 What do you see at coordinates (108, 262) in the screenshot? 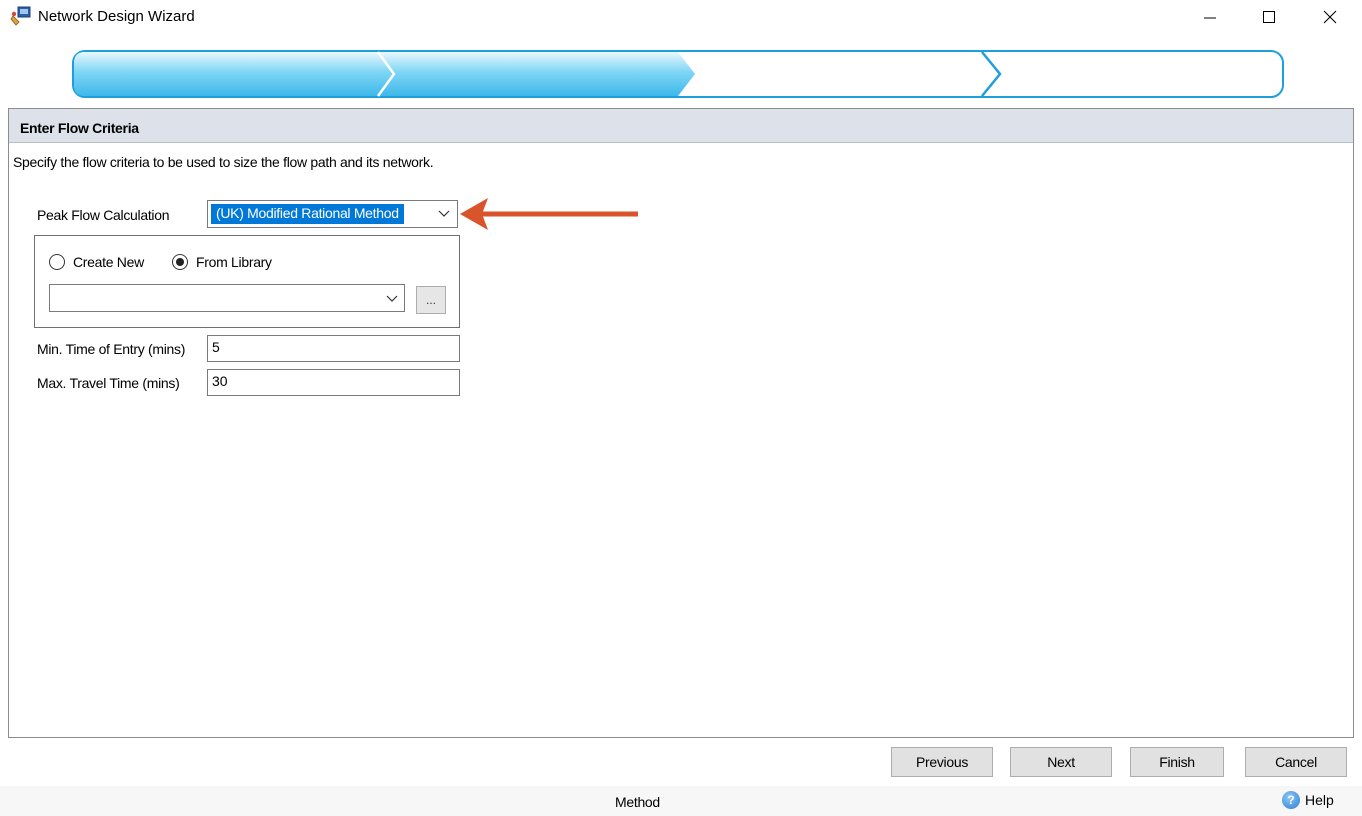
I see `create-new-label: Create New` at bounding box center [108, 262].